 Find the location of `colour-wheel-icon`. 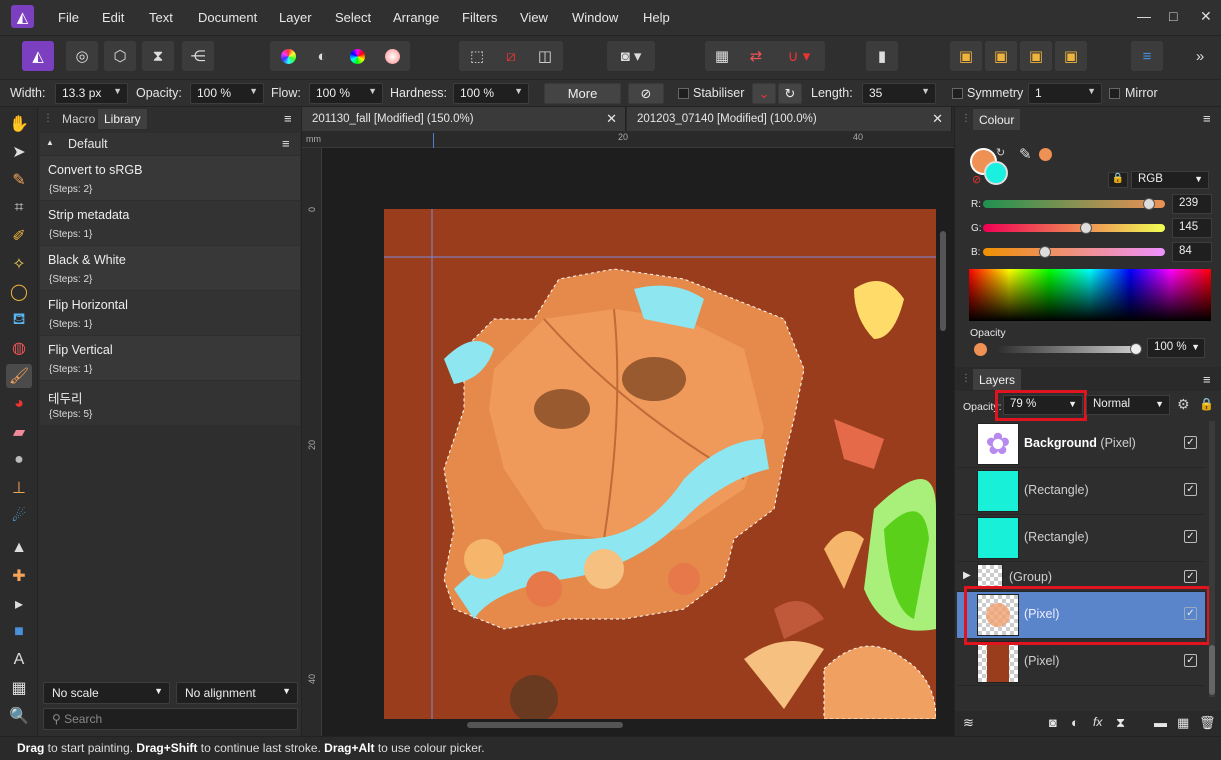

colour-wheel-icon is located at coordinates (357, 56).